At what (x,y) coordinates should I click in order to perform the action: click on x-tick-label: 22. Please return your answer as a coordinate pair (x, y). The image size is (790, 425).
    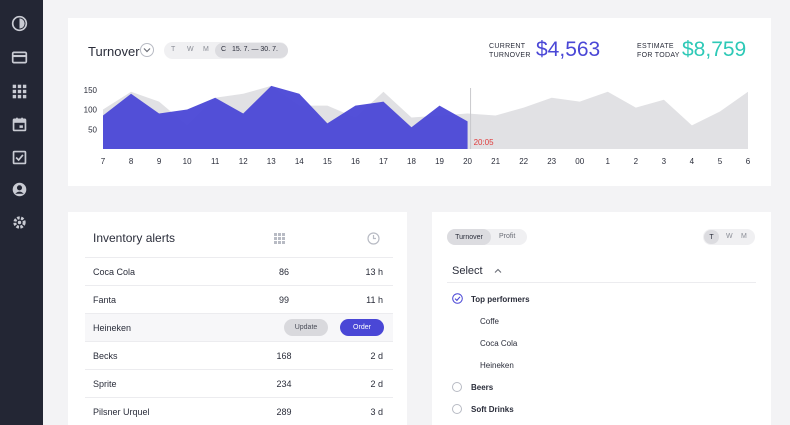
    Looking at the image, I should click on (523, 161).